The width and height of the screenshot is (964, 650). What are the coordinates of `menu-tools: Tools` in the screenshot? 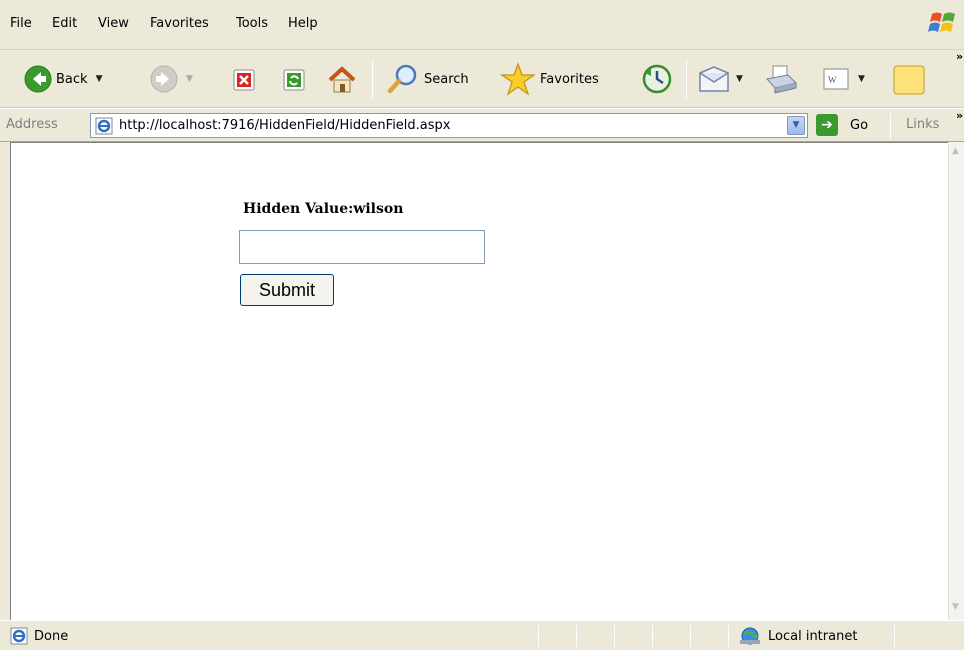 It's located at (252, 23).